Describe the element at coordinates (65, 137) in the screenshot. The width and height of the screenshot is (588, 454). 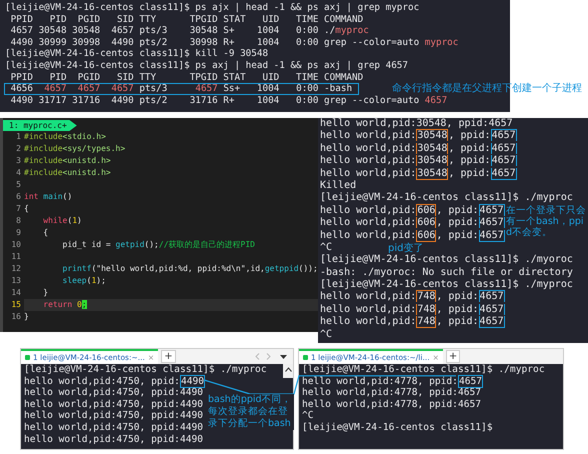
I see `code-line: #include<stdio.h>` at that location.